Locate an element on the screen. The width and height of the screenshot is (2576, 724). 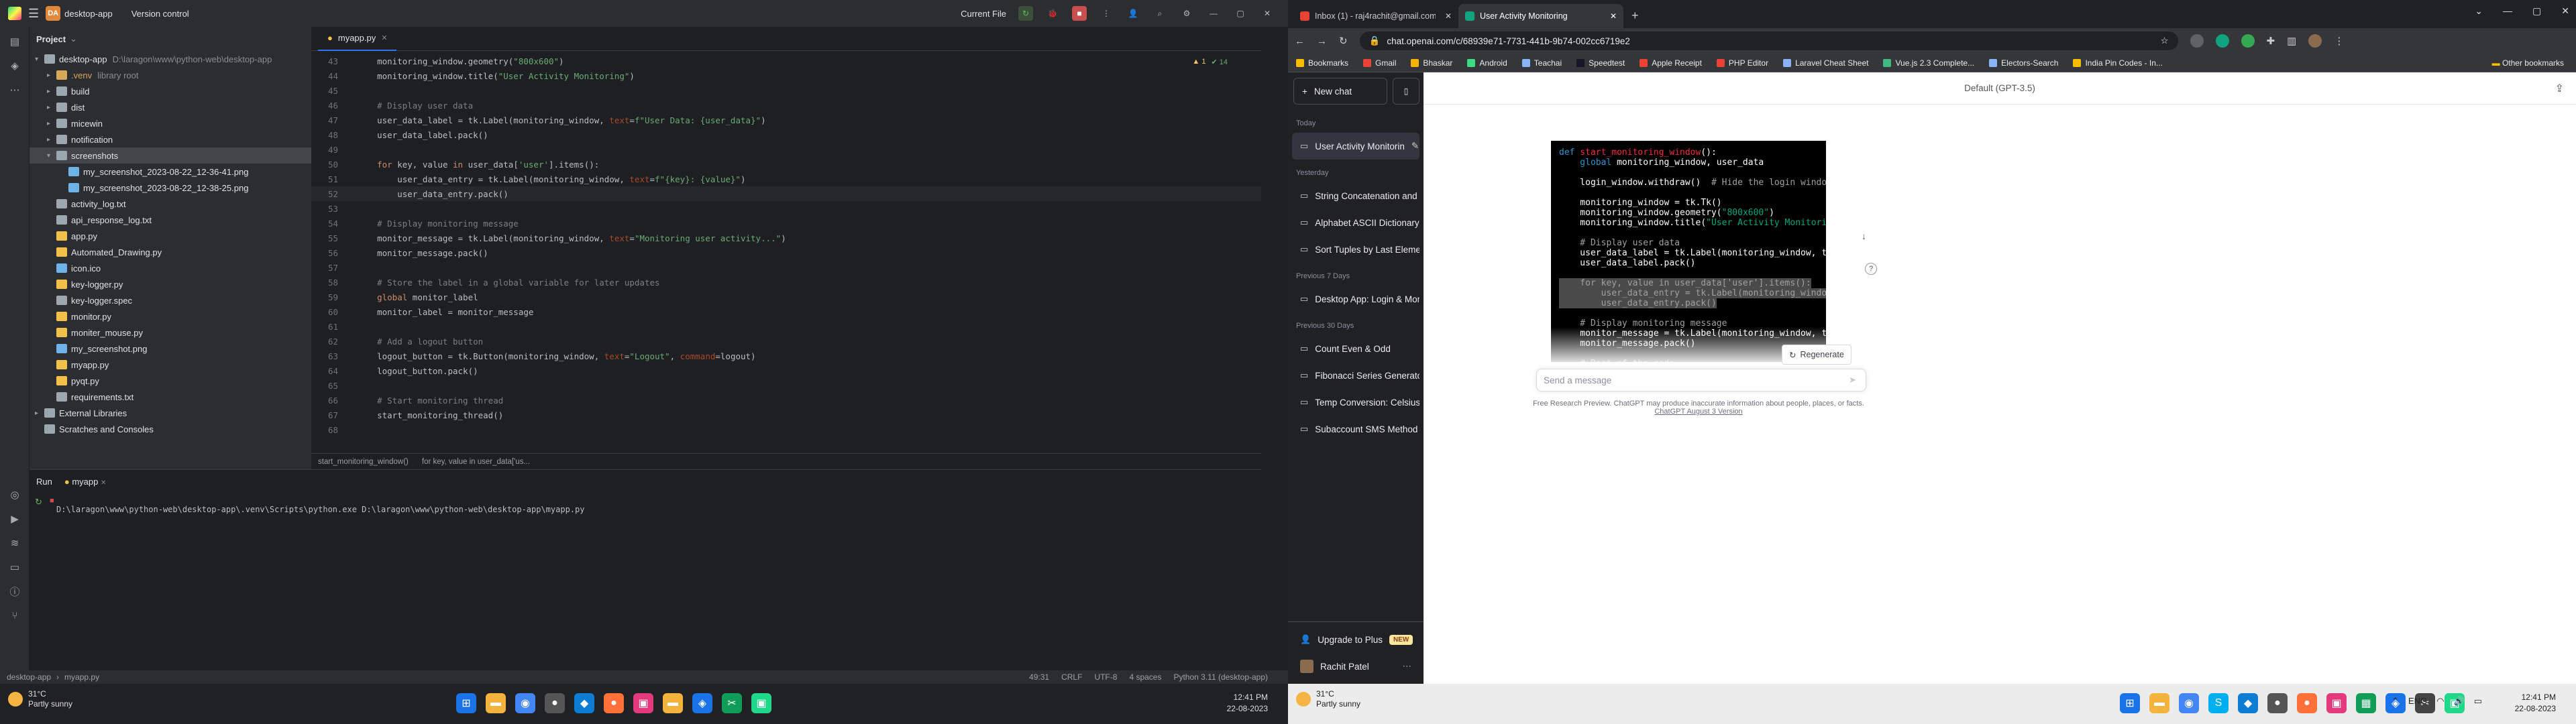
structure-icon: ⋯ is located at coordinates (14, 89).